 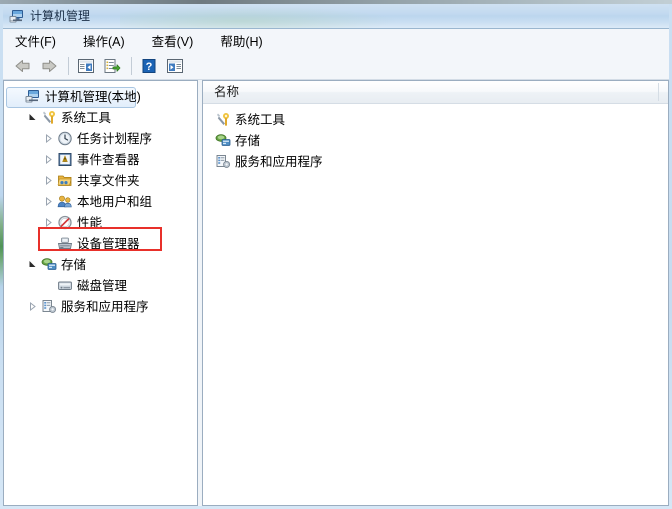 I want to click on list-item: 存储, so click(x=435, y=140).